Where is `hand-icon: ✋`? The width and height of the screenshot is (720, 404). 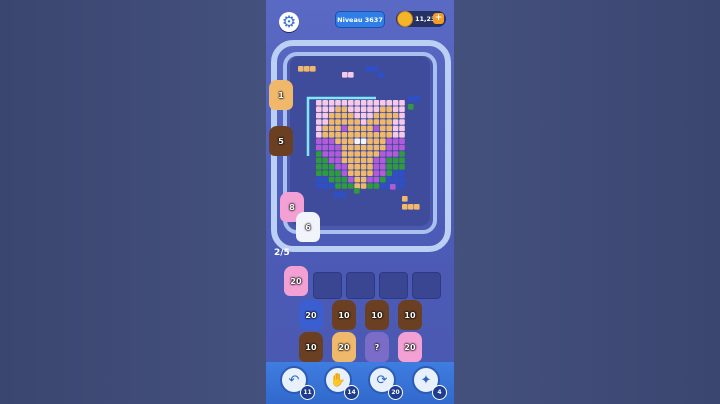 hand-icon: ✋ is located at coordinates (338, 380).